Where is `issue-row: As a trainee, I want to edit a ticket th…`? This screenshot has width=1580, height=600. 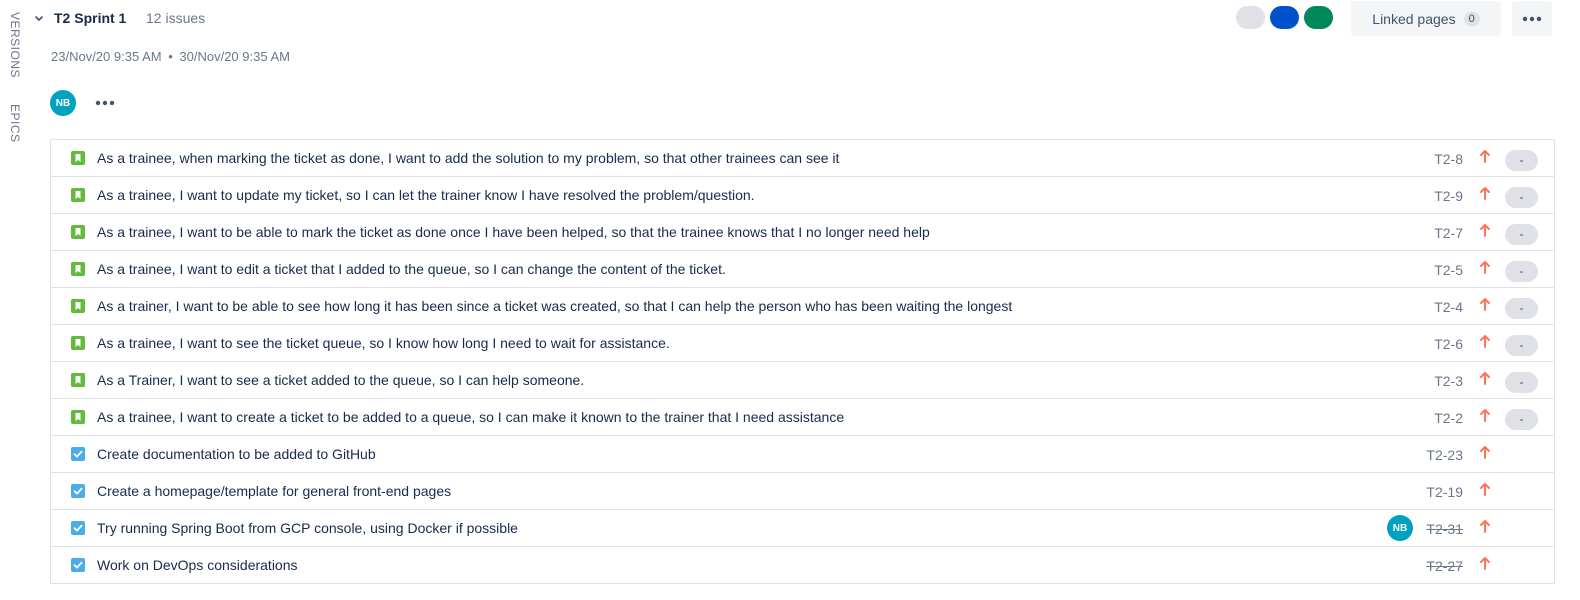
issue-row: As a trainee, I want to edit a ticket th… is located at coordinates (802, 269).